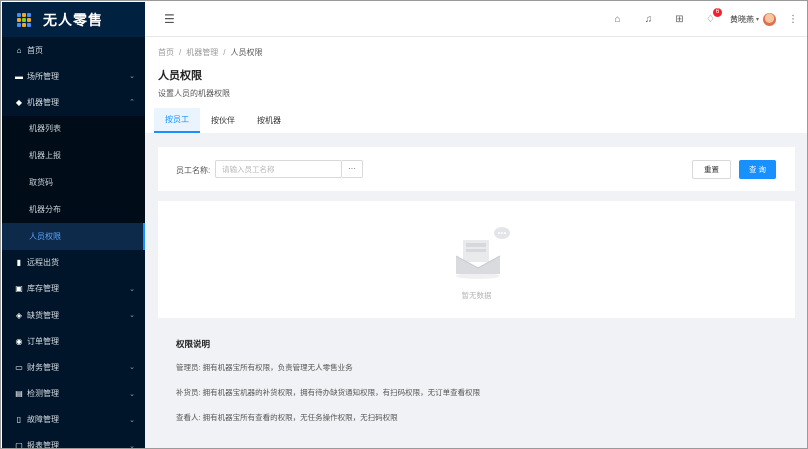 The height and width of the screenshot is (449, 808). What do you see at coordinates (793, 19) in the screenshot?
I see `more-vertical-icon: ⋮` at bounding box center [793, 19].